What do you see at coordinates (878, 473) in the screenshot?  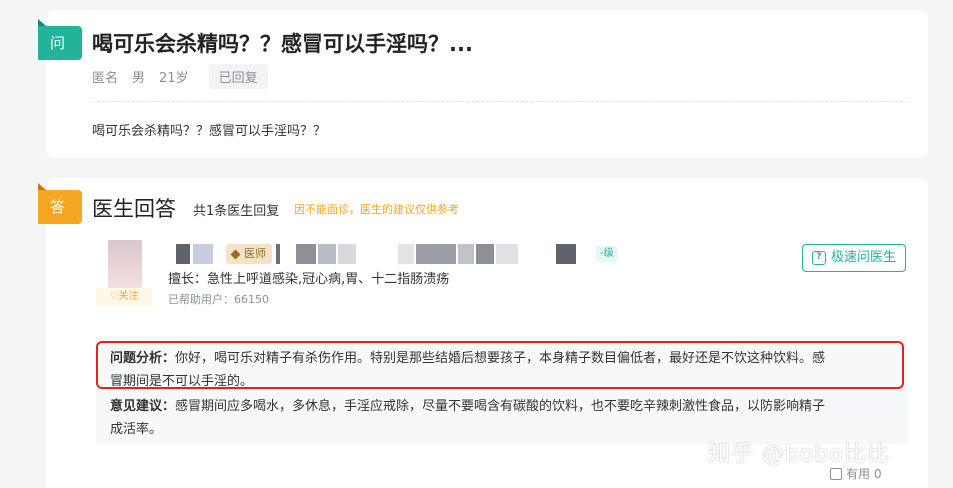 I see `useful-count: 0` at bounding box center [878, 473].